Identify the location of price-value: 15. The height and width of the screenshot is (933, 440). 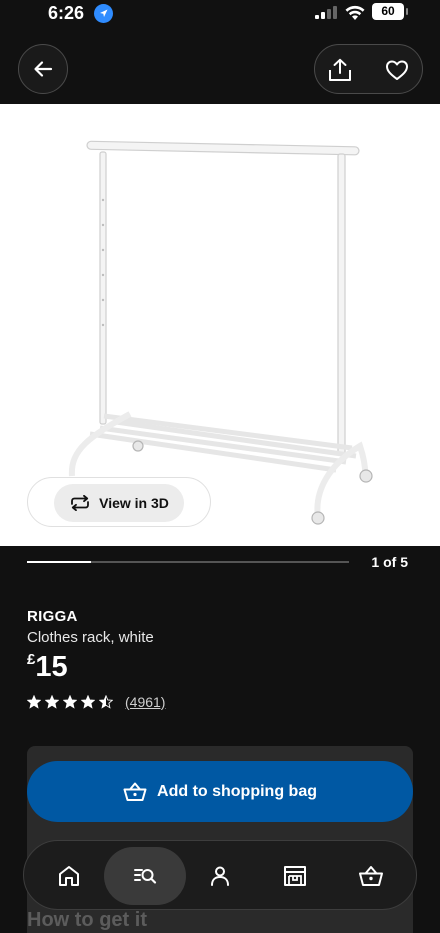
(51, 667).